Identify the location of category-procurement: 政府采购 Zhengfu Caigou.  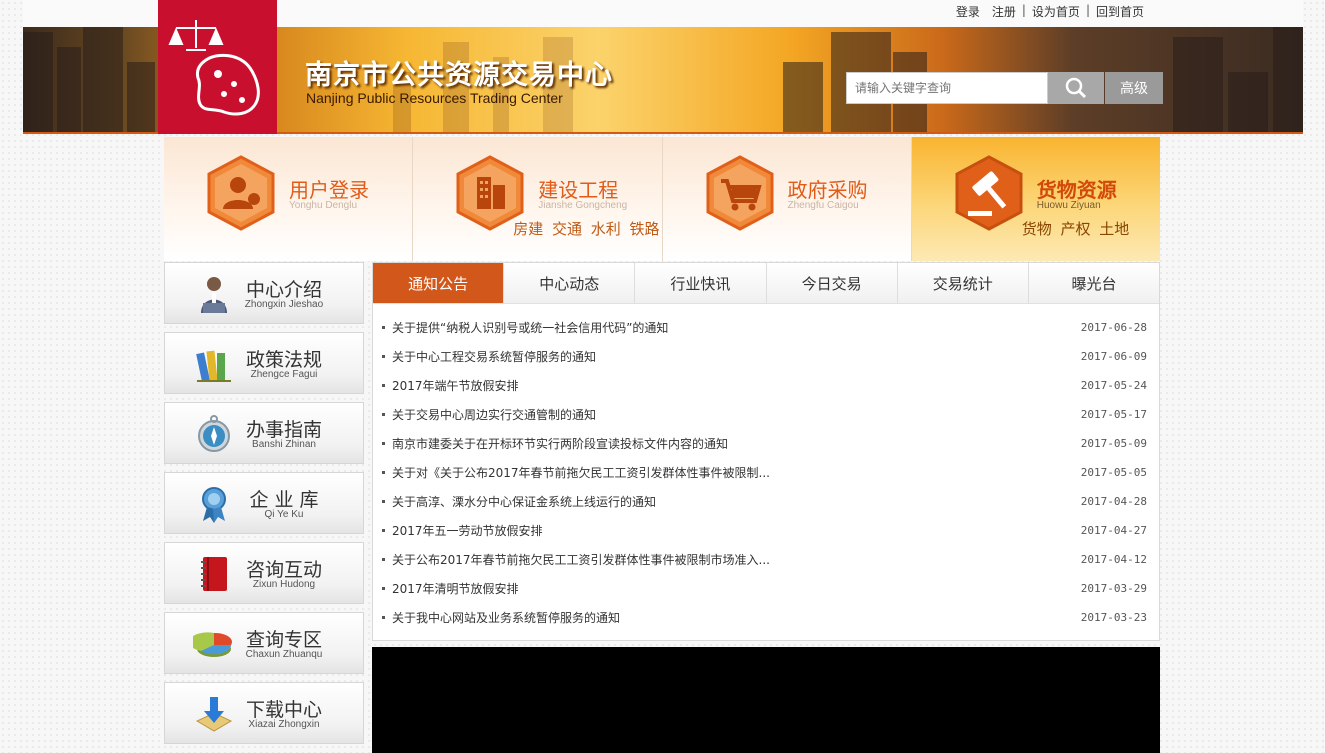
(787, 199).